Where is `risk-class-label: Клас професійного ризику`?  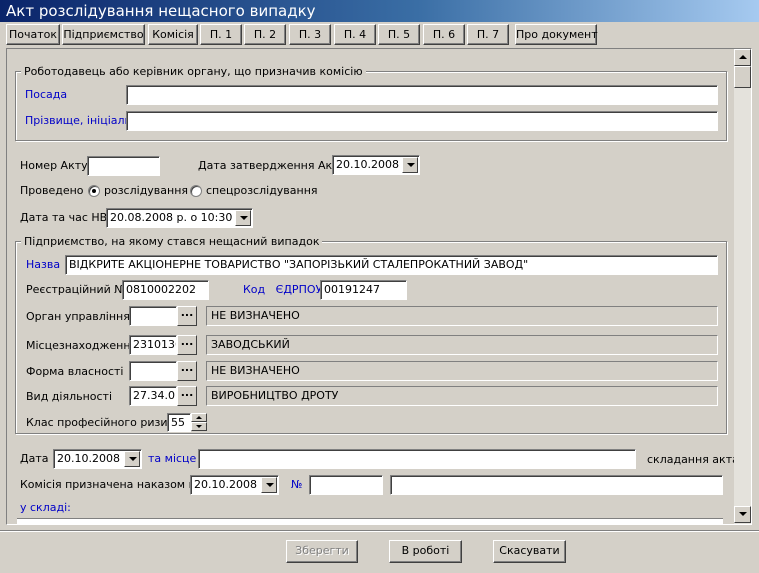
risk-class-label: Клас професійного ризику is located at coordinates (103, 422).